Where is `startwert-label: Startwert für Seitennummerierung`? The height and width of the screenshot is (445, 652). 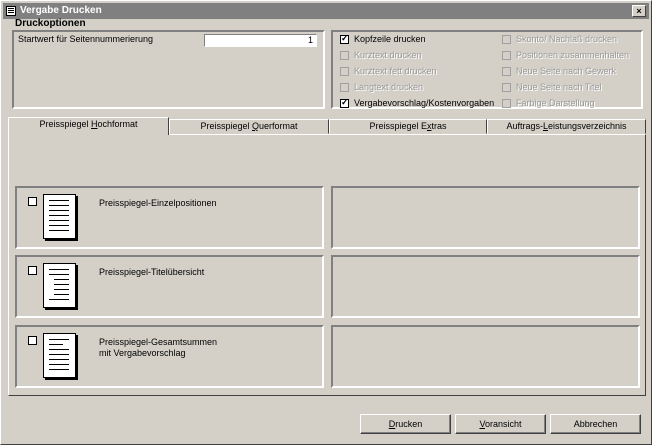
startwert-label: Startwert für Seitennummerierung is located at coordinates (86, 39).